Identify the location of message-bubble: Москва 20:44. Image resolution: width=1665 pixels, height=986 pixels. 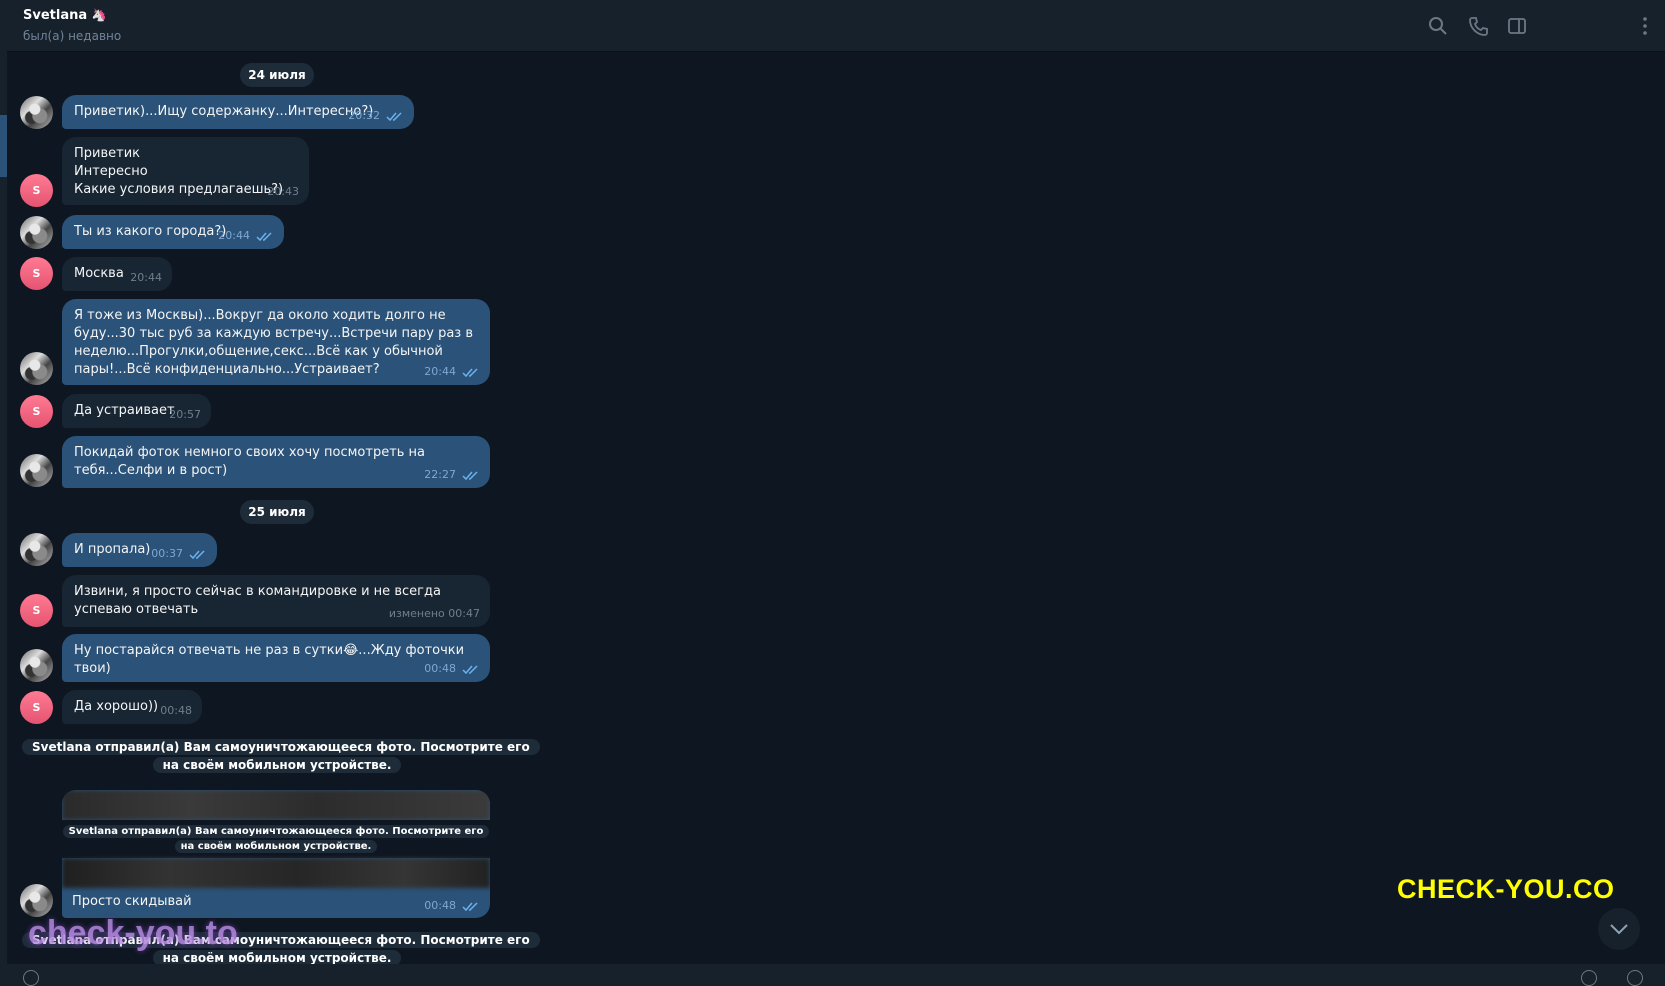
(117, 274).